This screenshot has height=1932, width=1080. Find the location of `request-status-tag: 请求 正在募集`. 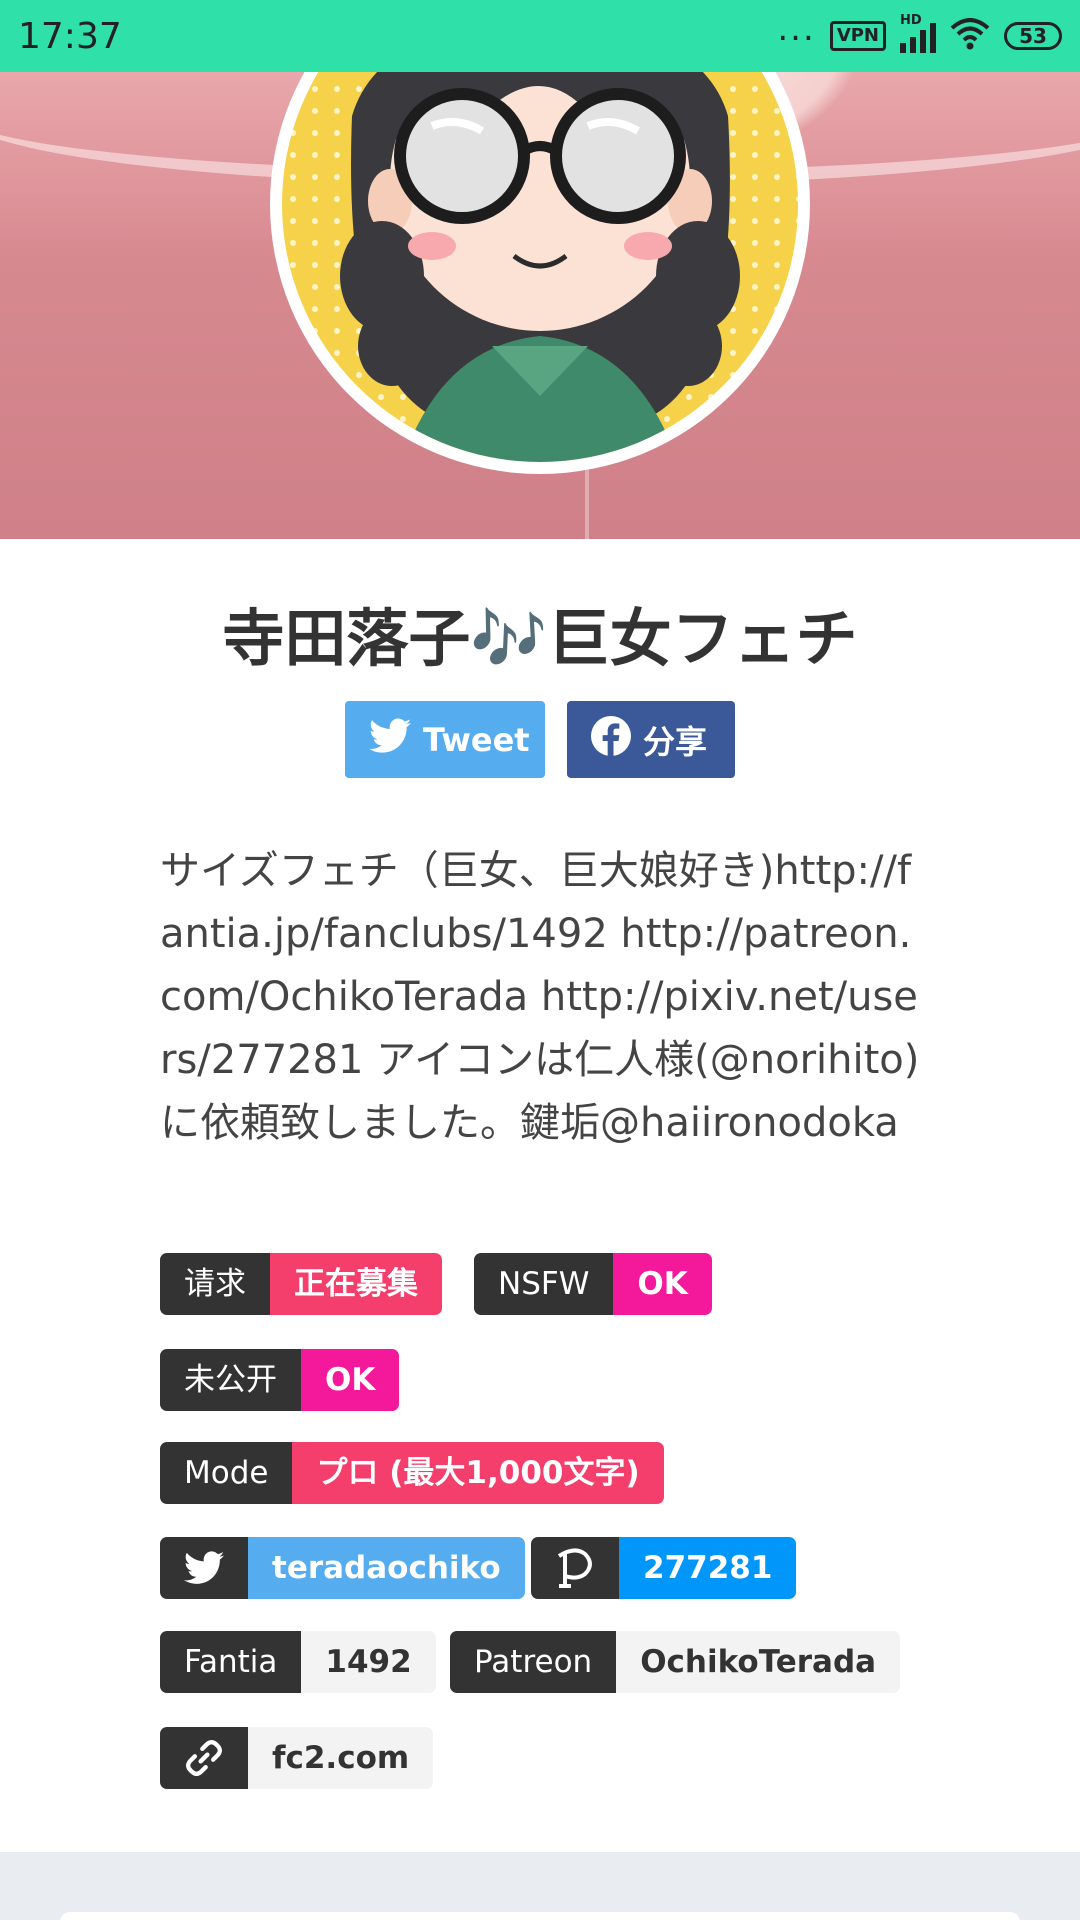

request-status-tag: 请求 正在募集 is located at coordinates (301, 1284).